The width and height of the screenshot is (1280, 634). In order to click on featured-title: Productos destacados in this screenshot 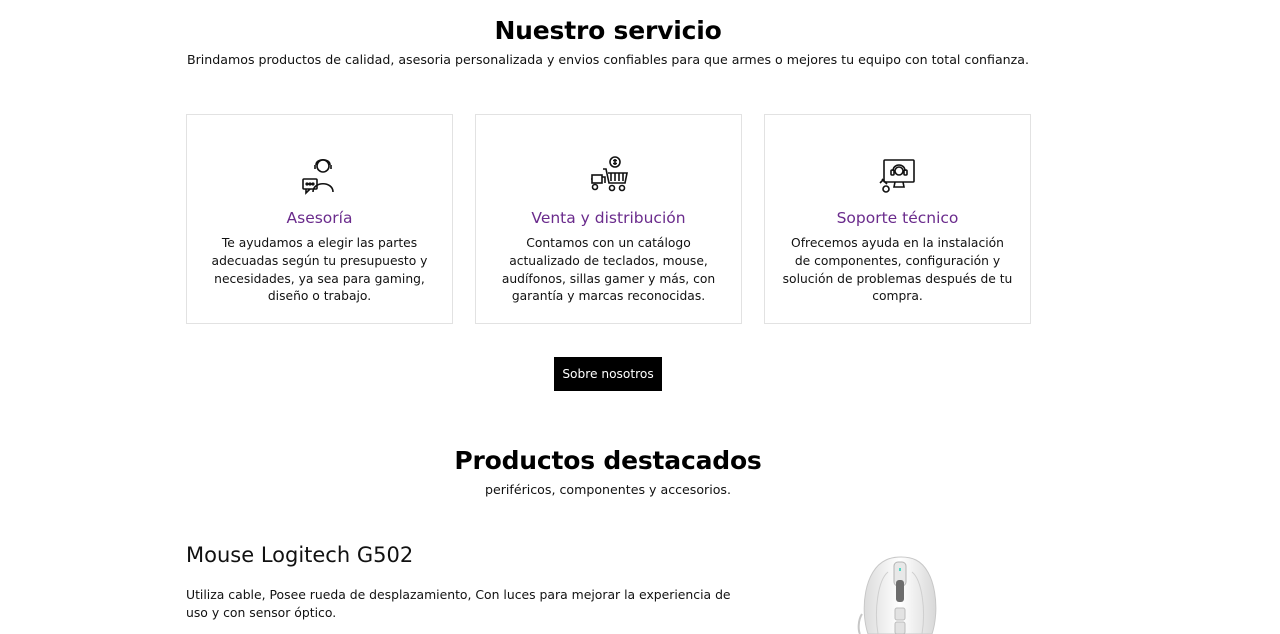, I will do `click(608, 460)`.